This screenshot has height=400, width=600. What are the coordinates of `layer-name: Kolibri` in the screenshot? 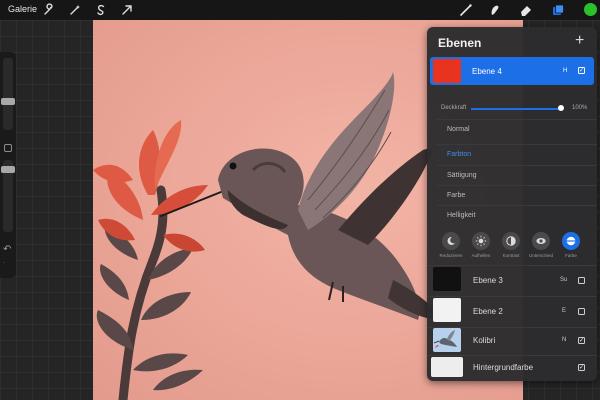 It's located at (484, 340).